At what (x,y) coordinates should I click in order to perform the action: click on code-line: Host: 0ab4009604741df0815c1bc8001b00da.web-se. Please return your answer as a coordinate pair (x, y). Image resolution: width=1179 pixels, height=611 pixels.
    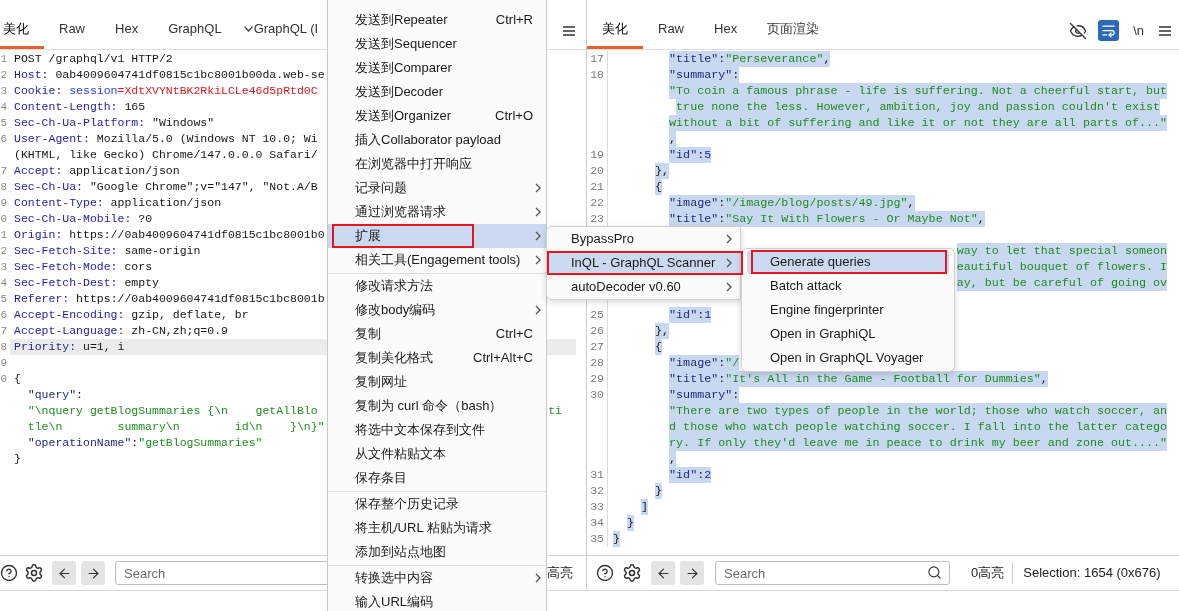
    Looking at the image, I should click on (169, 75).